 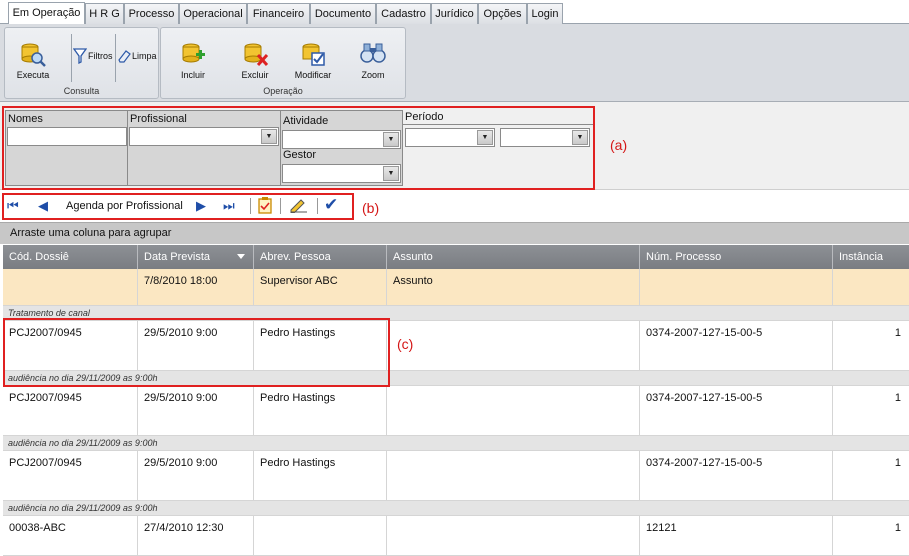 What do you see at coordinates (320, 287) in the screenshot?
I see `cell-abrev-pessoa: Supervisor ABC` at bounding box center [320, 287].